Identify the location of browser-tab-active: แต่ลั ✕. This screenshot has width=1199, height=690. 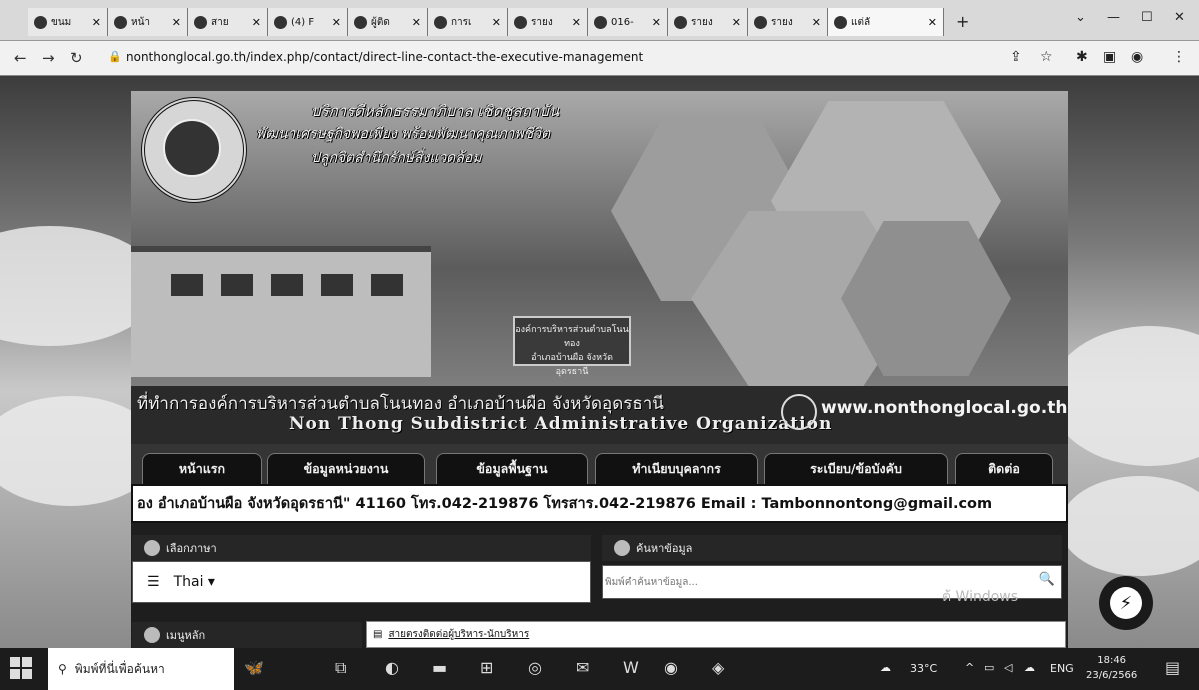
(886, 22).